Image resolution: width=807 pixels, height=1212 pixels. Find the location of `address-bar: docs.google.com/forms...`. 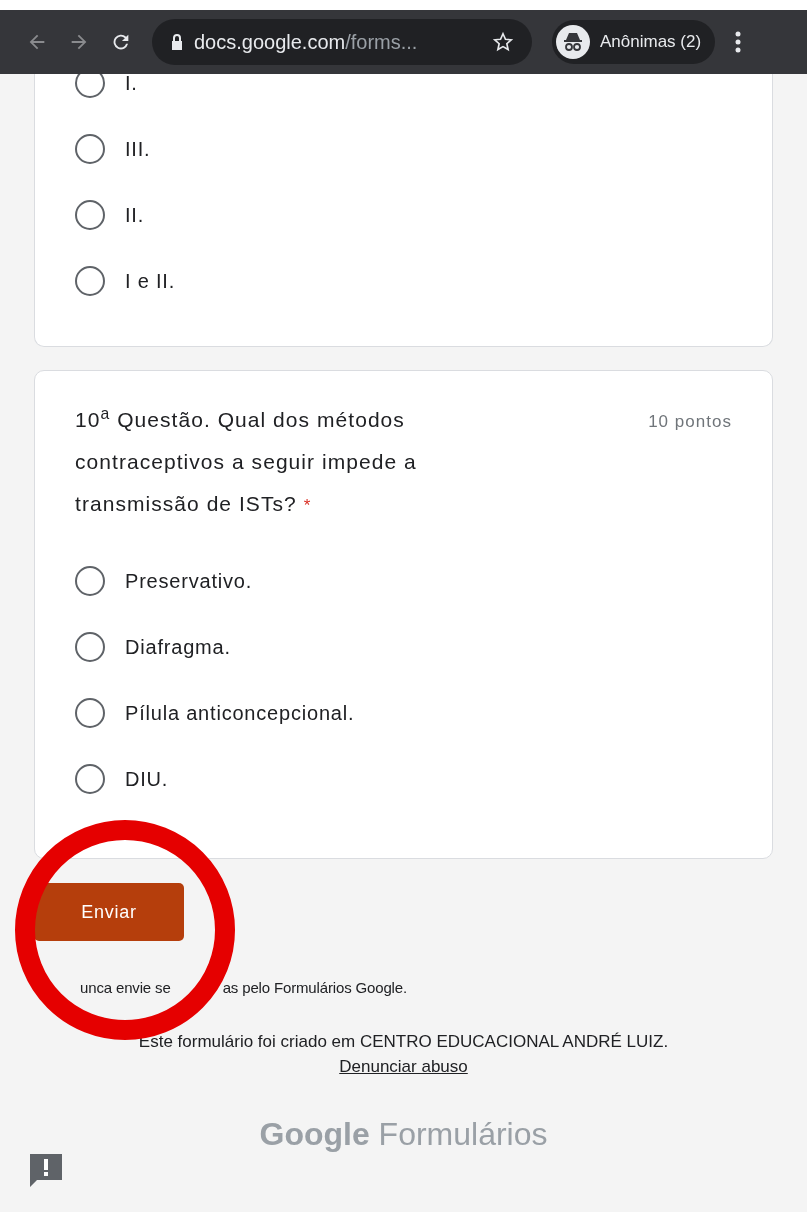

address-bar: docs.google.com/forms... is located at coordinates (342, 42).